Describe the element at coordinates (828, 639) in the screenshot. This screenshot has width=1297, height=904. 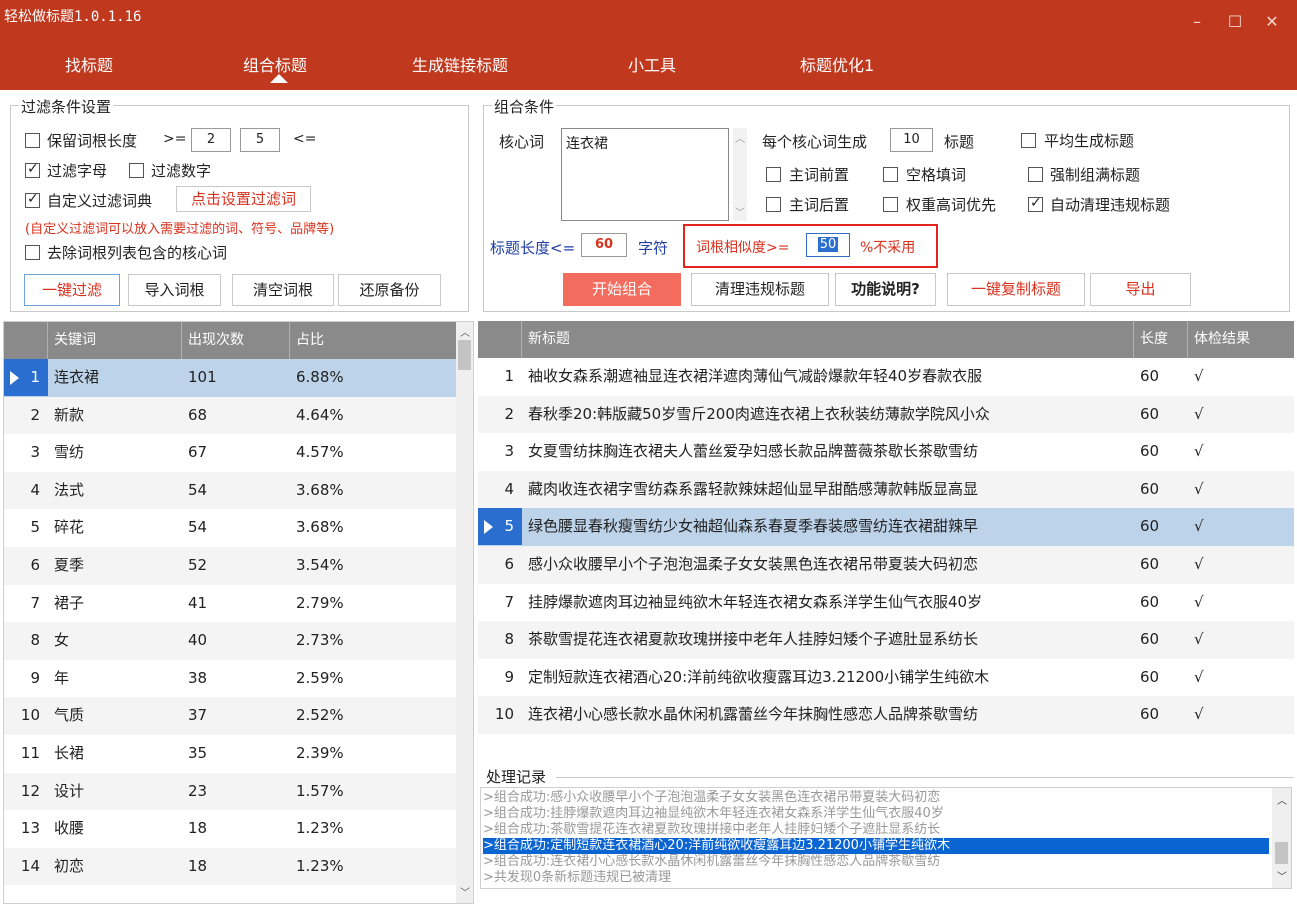
I see `title-cell: 茶歇雪提花连衣裙夏款玫瑰拼接中老年人挂脖妇矮个子遮肚显系纺长` at that location.